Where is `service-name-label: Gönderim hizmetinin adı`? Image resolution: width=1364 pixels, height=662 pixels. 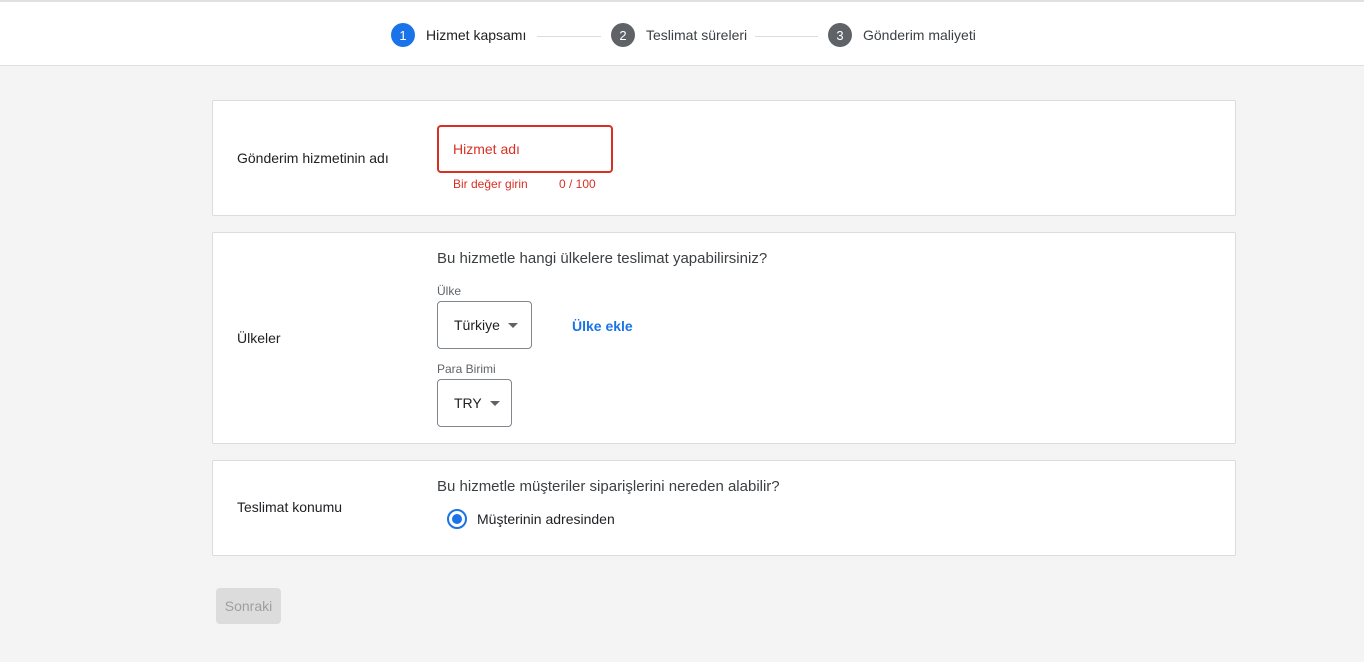
service-name-label: Gönderim hizmetinin adı is located at coordinates (313, 158).